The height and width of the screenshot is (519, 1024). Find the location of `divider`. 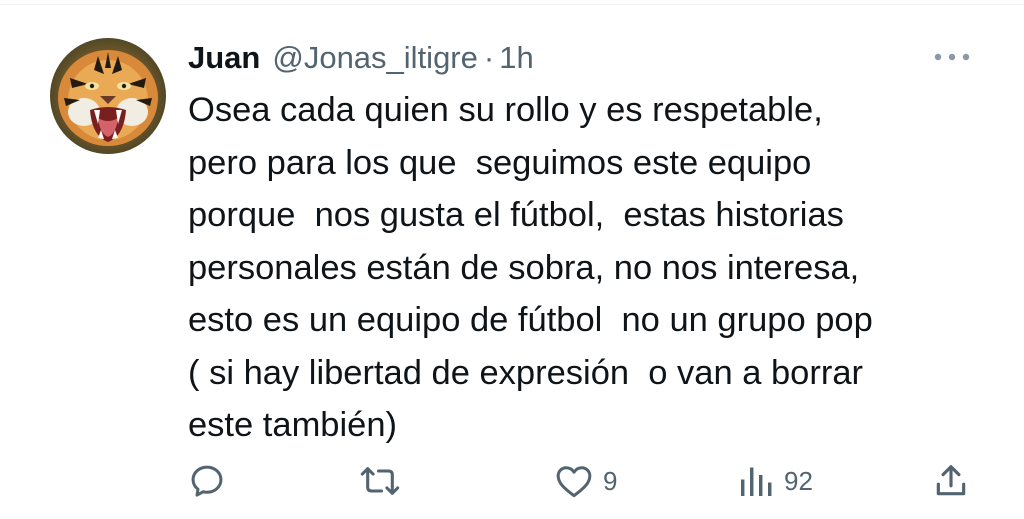

divider is located at coordinates (512, 4).